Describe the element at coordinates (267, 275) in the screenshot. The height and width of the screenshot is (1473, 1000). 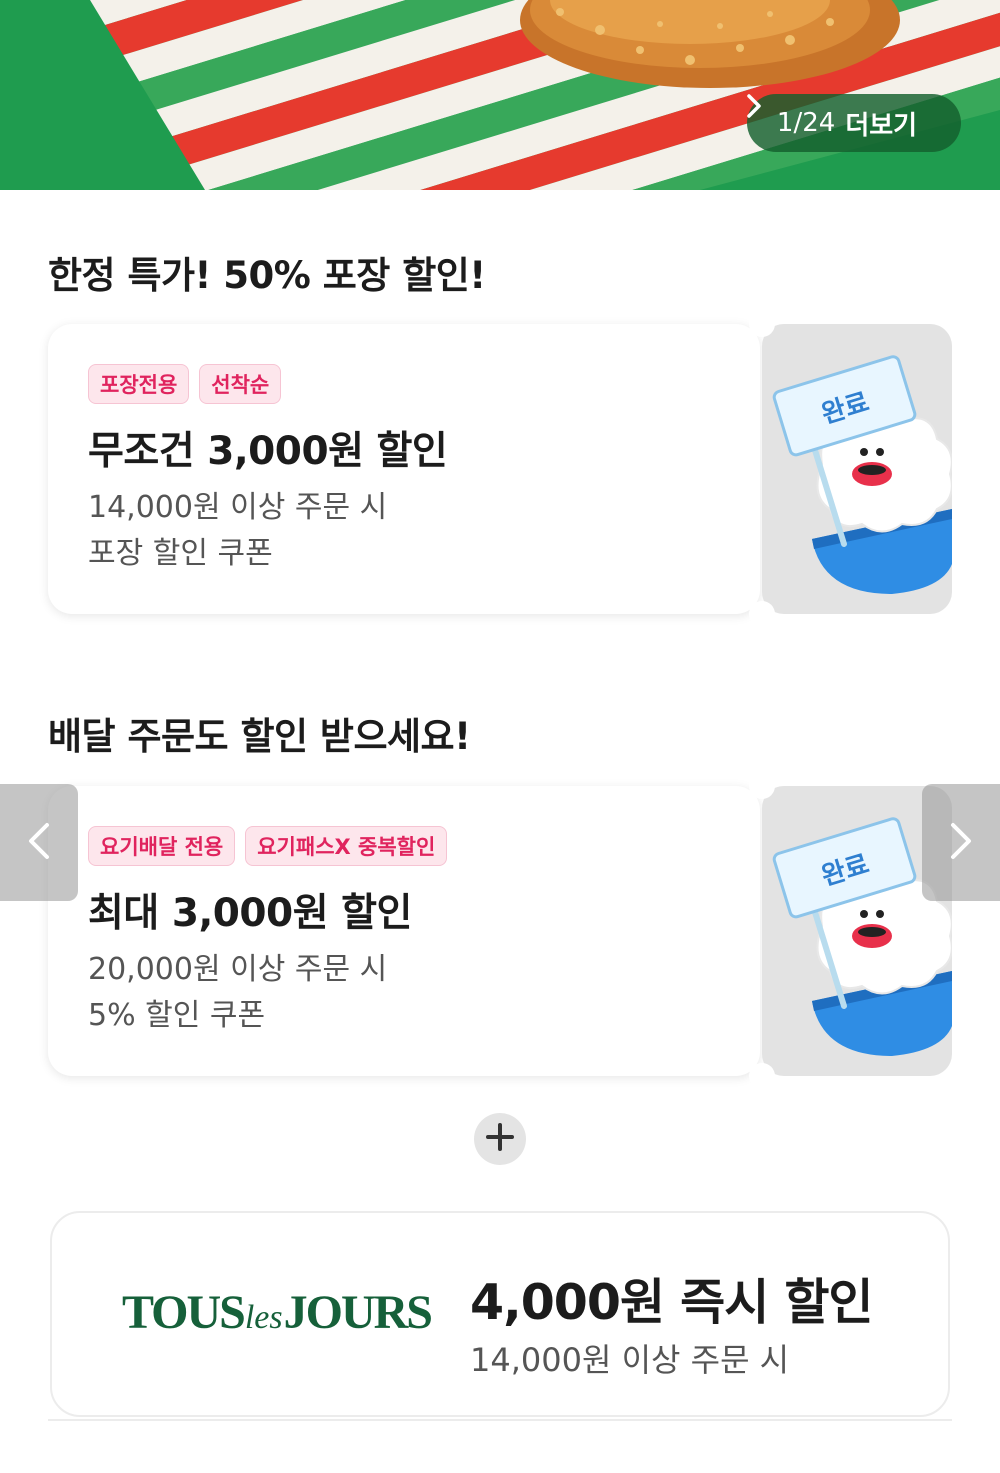
I see `section-title-takeout: 한정 특가! 50% 포장 할인!` at that location.